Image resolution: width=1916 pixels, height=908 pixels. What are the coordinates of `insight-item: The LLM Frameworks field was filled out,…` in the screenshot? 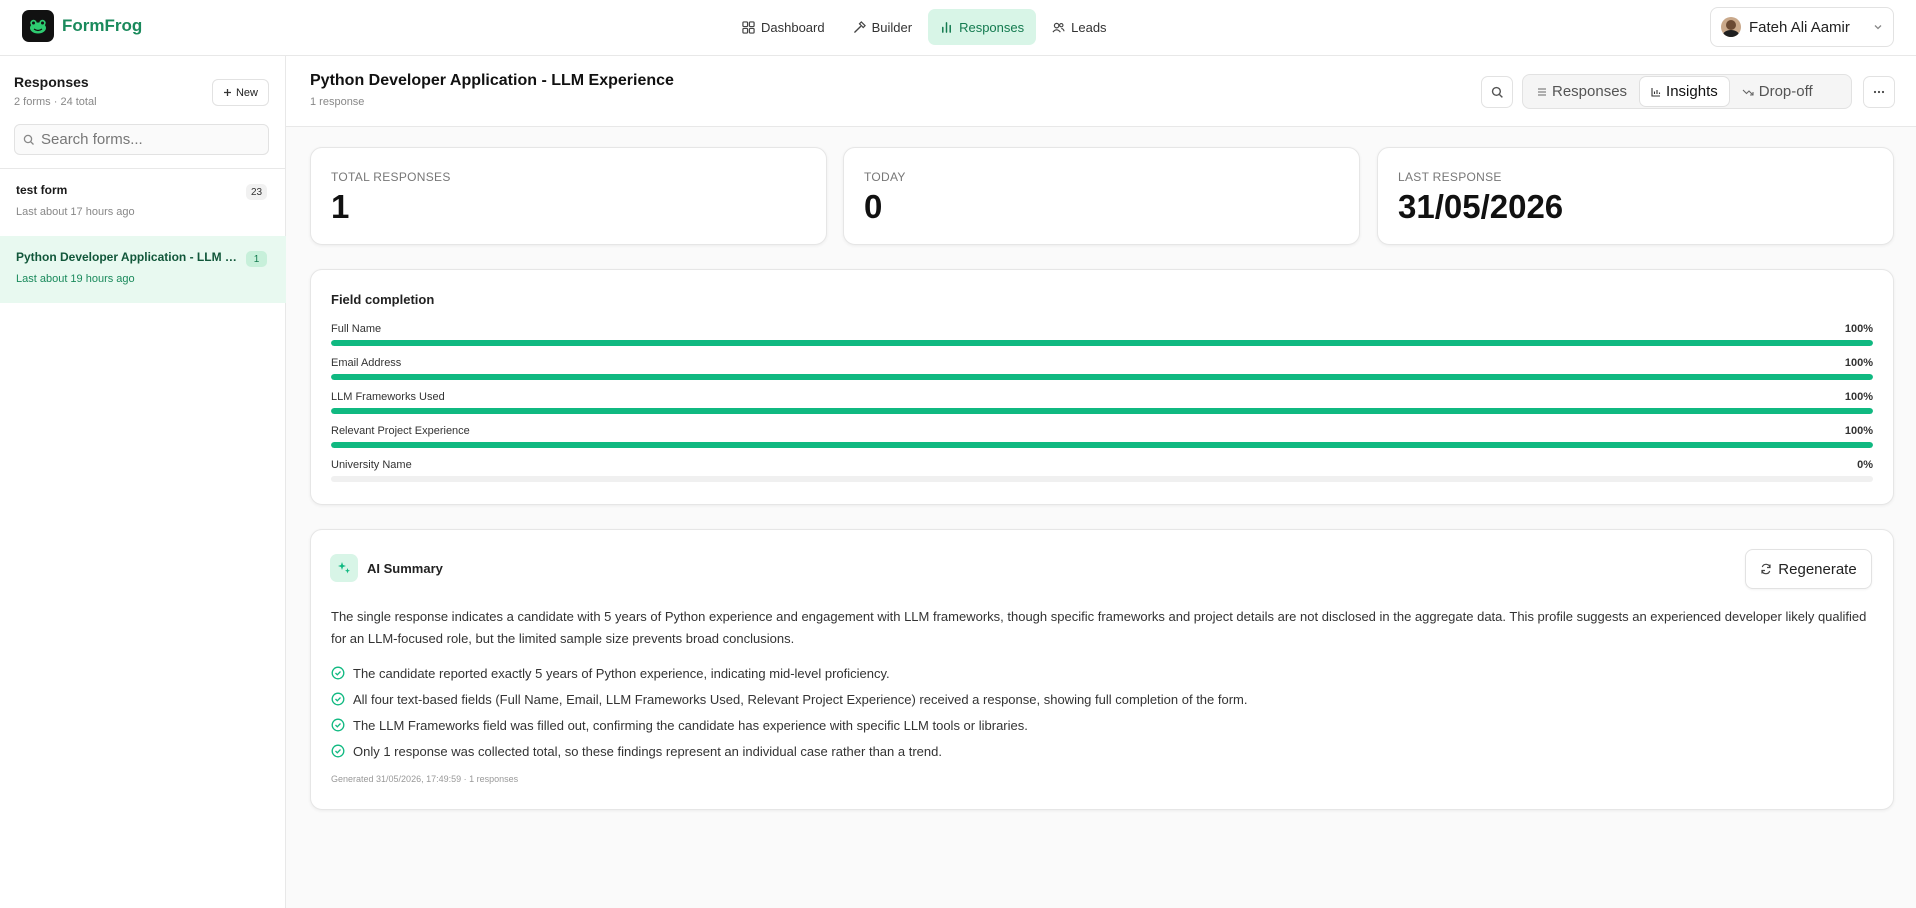 It's located at (679, 725).